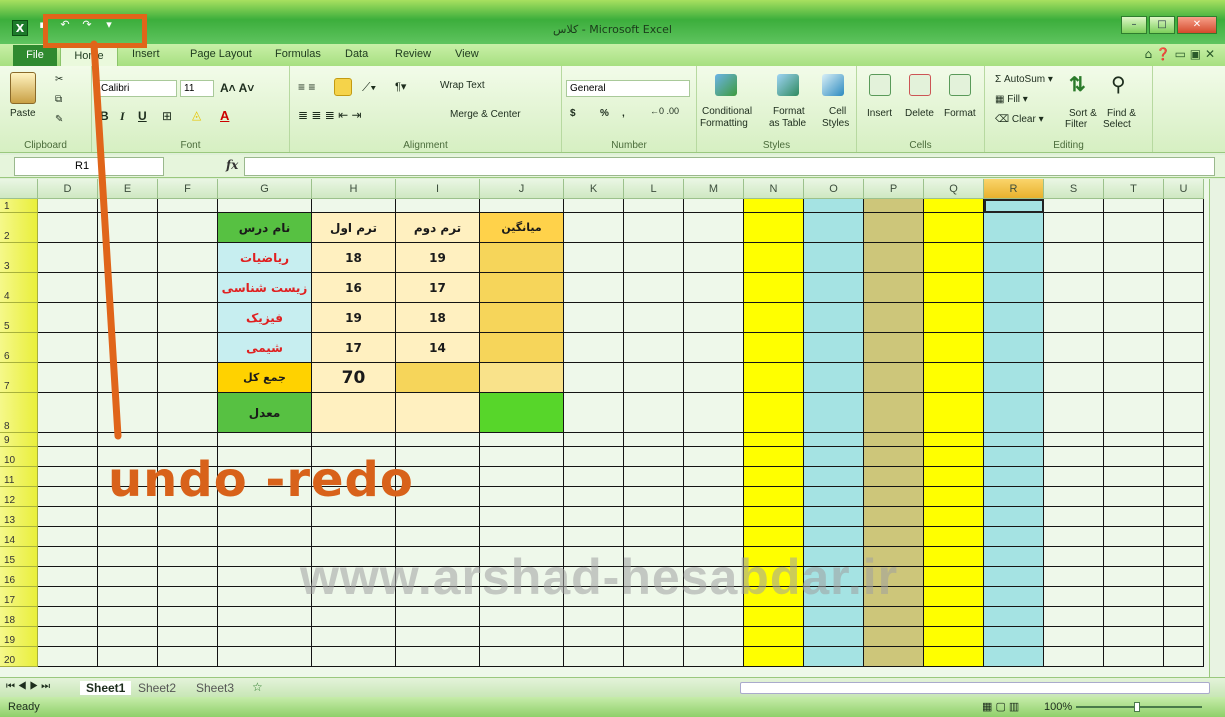 This screenshot has height=717, width=1225. Describe the element at coordinates (438, 348) in the screenshot. I see `term2-cell: 14` at that location.